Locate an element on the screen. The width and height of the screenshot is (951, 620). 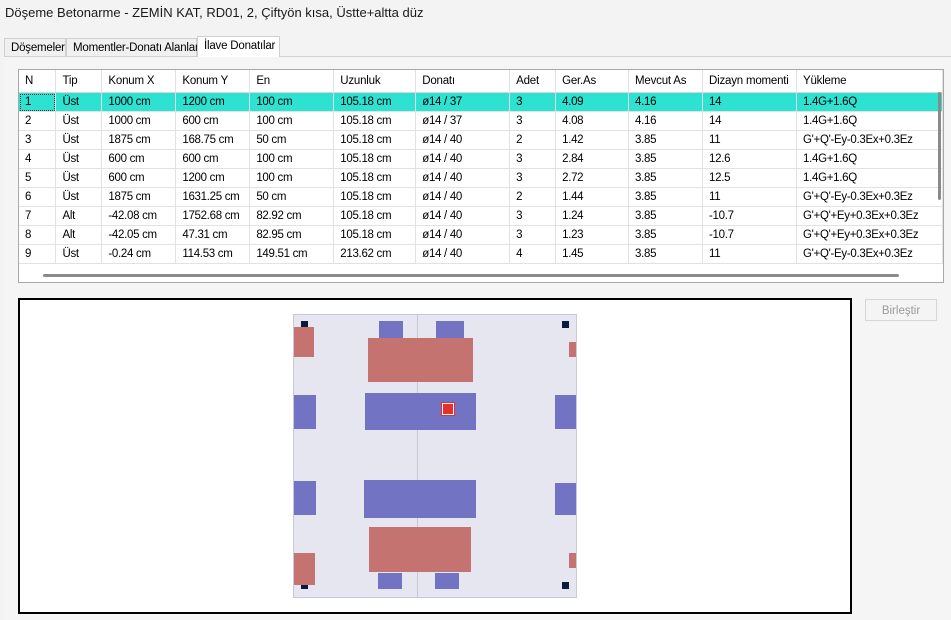
table-cell: 1.44 is located at coordinates (592, 197).